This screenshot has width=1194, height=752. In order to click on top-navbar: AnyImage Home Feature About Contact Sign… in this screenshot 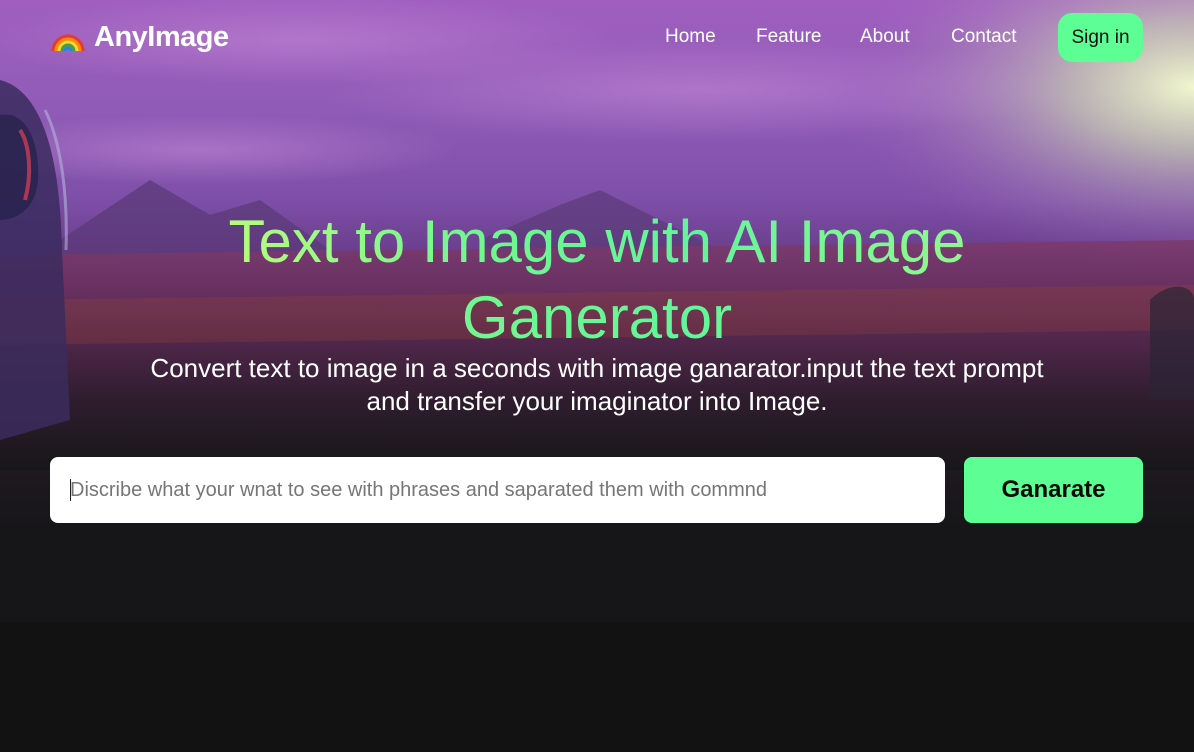, I will do `click(597, 38)`.